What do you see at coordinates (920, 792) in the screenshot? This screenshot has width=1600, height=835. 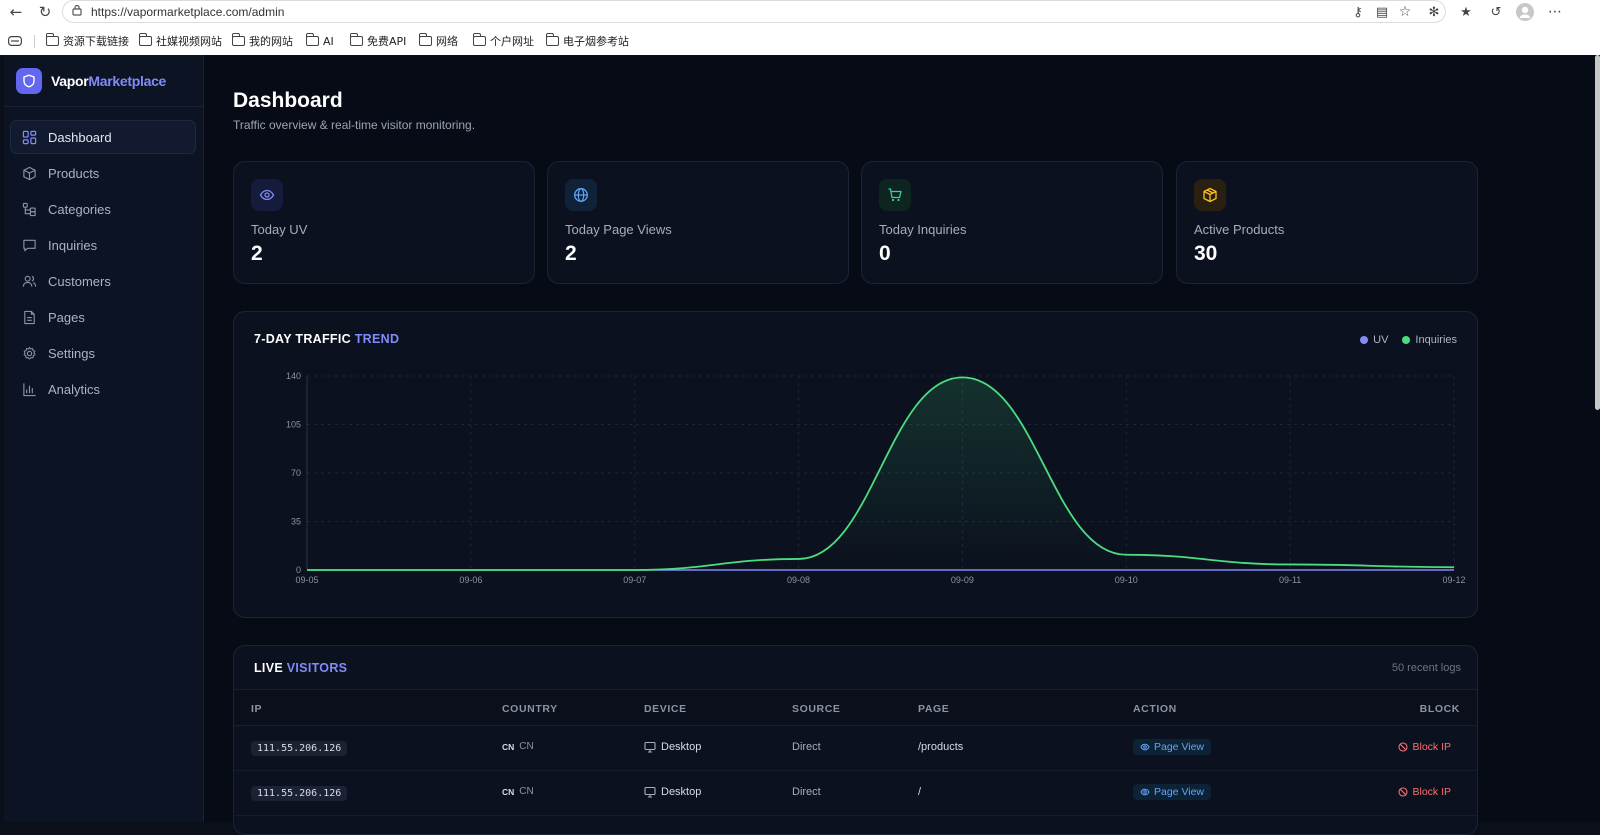 I see `page-cell: /` at bounding box center [920, 792].